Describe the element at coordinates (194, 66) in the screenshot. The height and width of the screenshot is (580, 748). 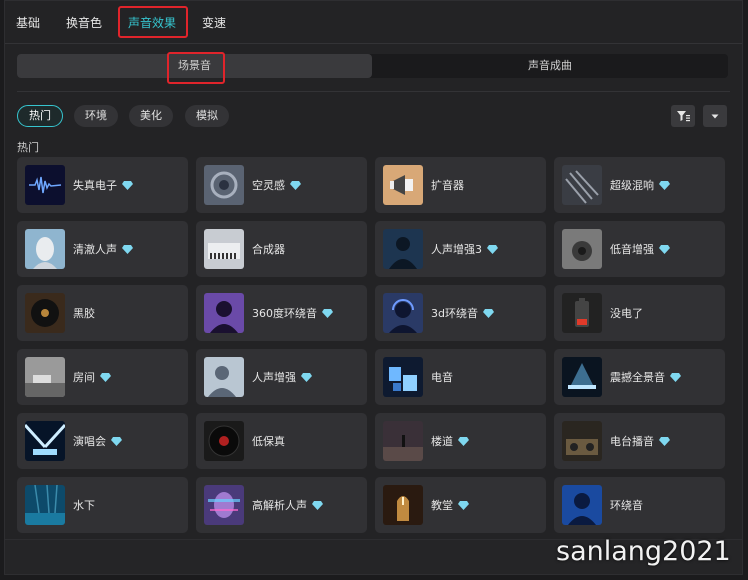
I see `segment-scene-sound: 场景音` at that location.